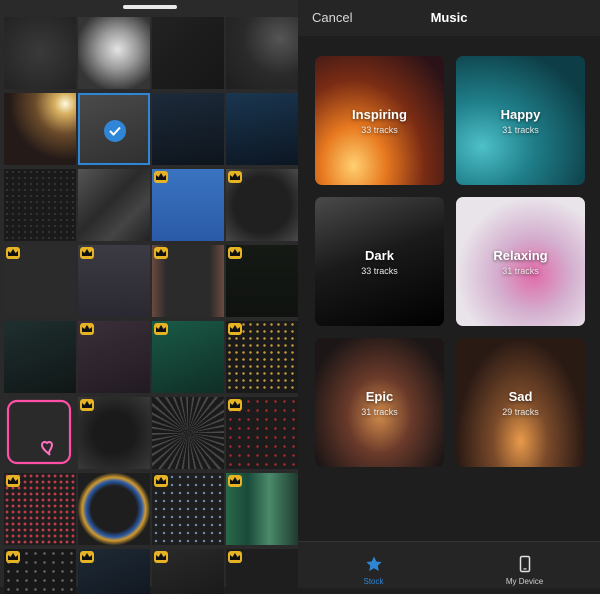 The height and width of the screenshot is (594, 600). I want to click on category-card-dark: Dark 33 tracks, so click(379, 261).